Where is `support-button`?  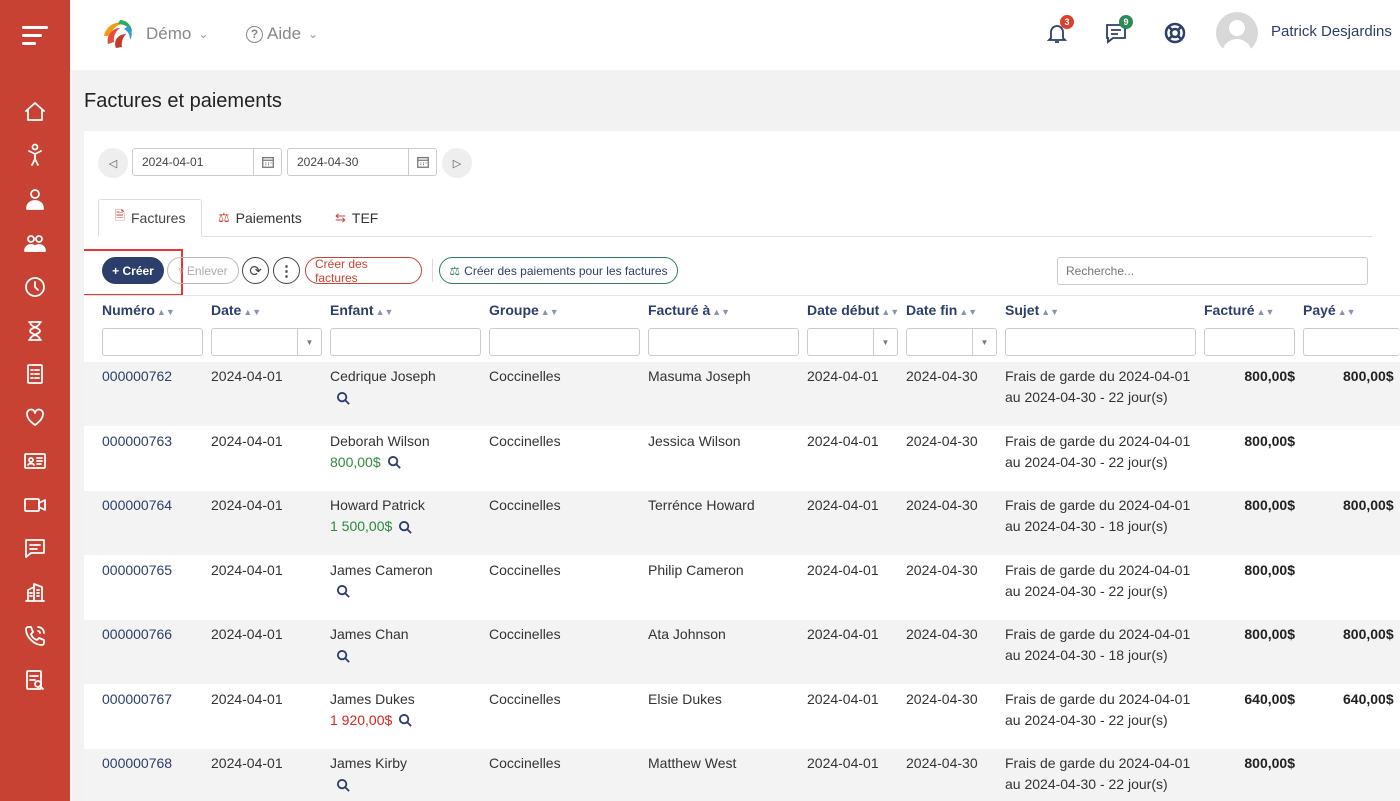
support-button is located at coordinates (1175, 33).